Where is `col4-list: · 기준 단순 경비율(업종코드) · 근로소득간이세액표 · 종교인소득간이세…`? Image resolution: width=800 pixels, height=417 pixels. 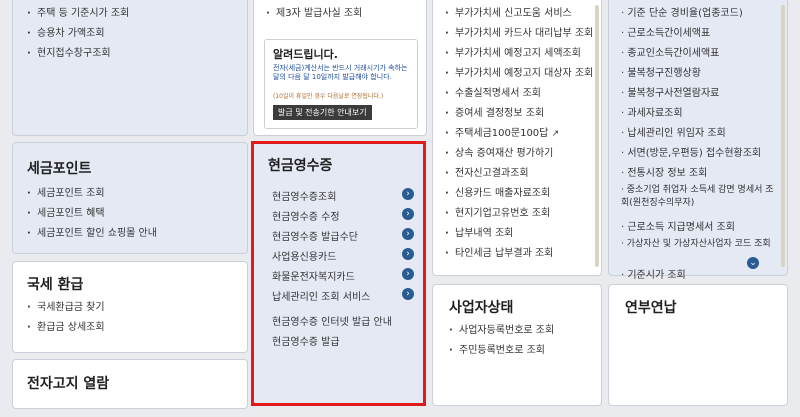 col4-list: · 기준 단순 경비율(업종코드) · 근로소득간이세액표 · 종교인소득간이세… is located at coordinates (701, 145).